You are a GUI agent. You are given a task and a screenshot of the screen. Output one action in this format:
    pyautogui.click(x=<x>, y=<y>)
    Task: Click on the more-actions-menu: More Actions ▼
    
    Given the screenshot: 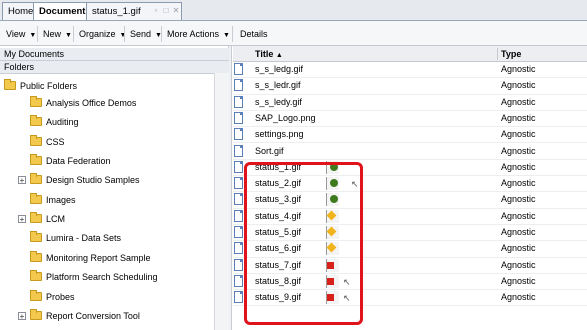 What is the action you would take?
    pyautogui.click(x=198, y=34)
    